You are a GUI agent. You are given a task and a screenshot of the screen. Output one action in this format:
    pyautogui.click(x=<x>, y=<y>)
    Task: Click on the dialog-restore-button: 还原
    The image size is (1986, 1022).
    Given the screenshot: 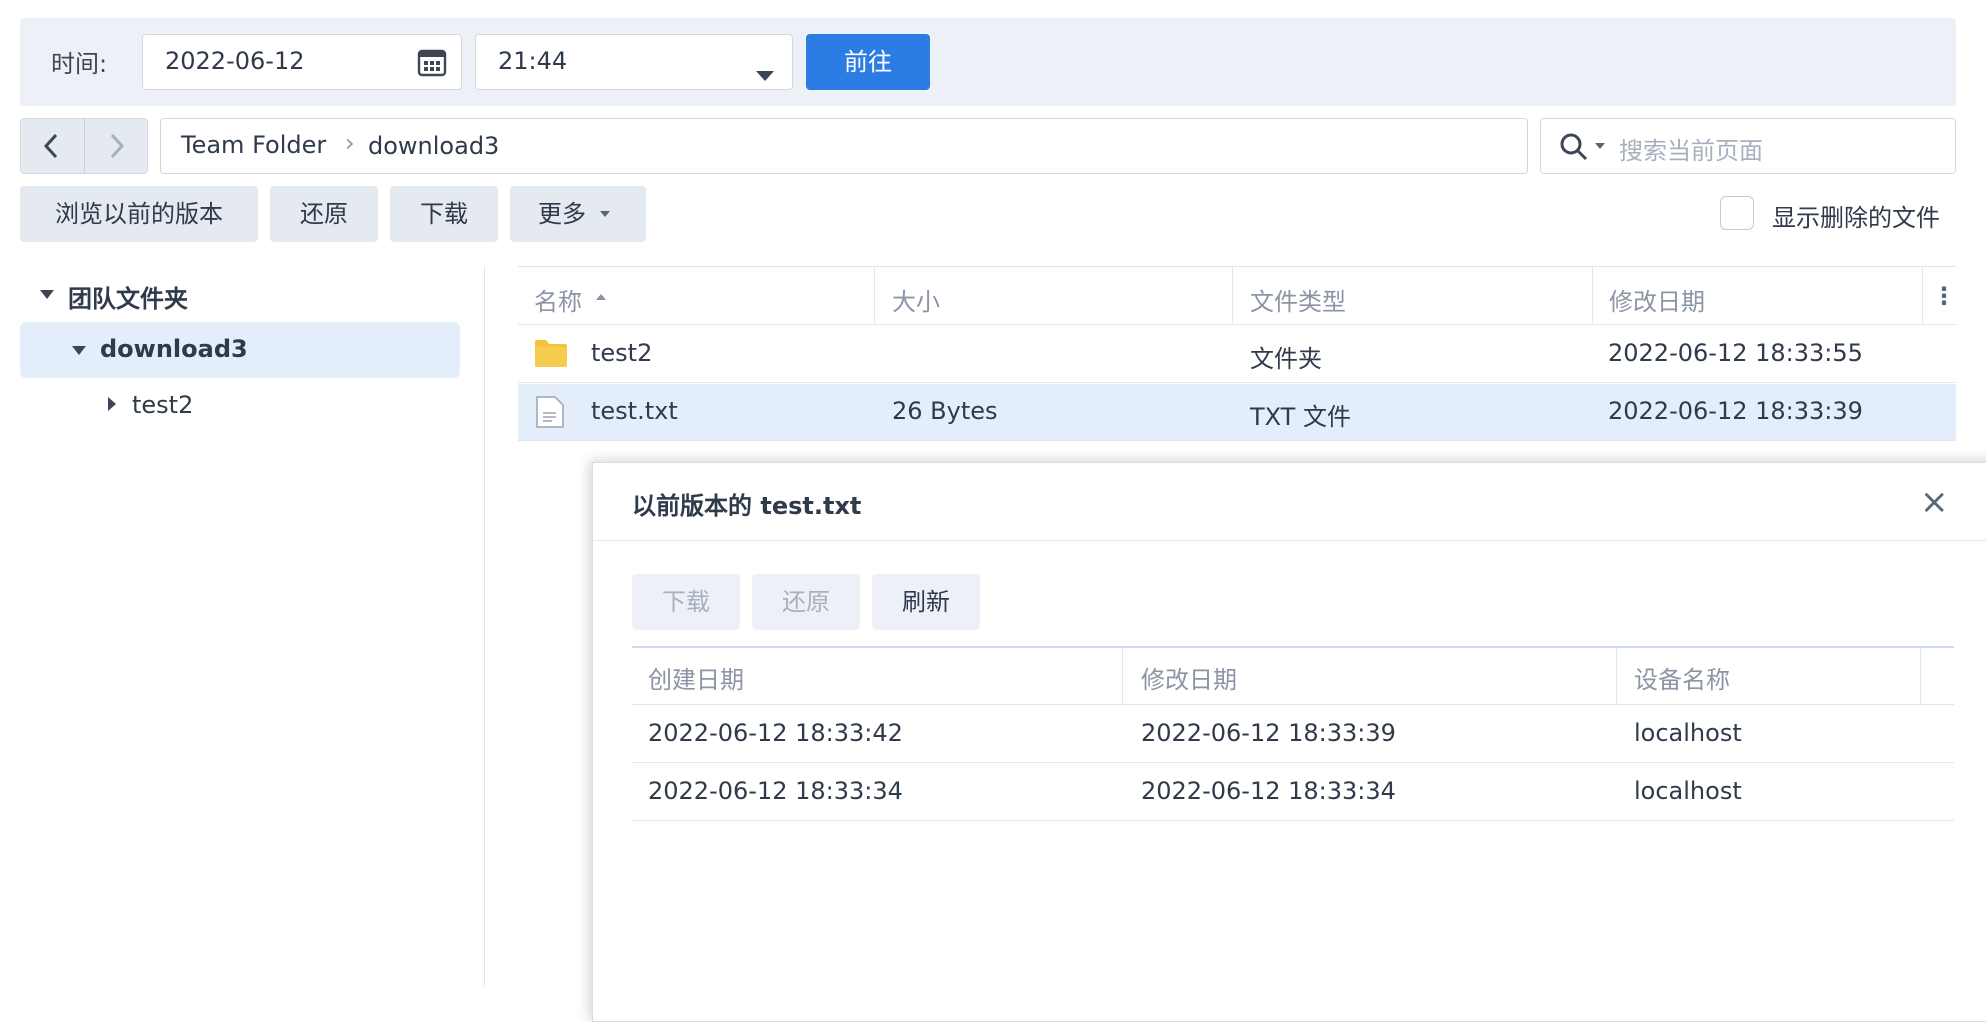 What is the action you would take?
    pyautogui.click(x=806, y=602)
    